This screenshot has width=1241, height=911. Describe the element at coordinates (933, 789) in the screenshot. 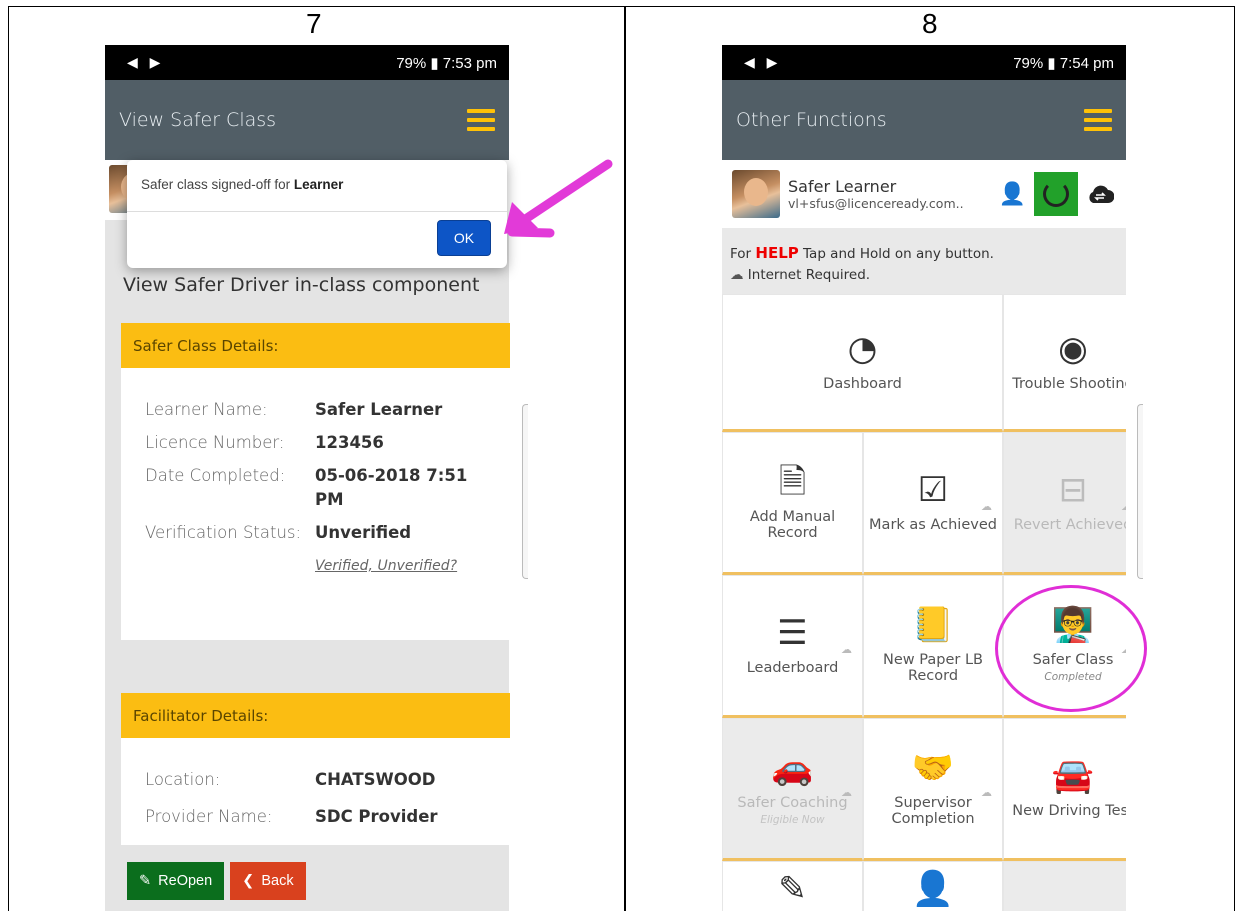

I see `tile-supervisor-completion: 🤝 Supervisor Completion ☁` at that location.